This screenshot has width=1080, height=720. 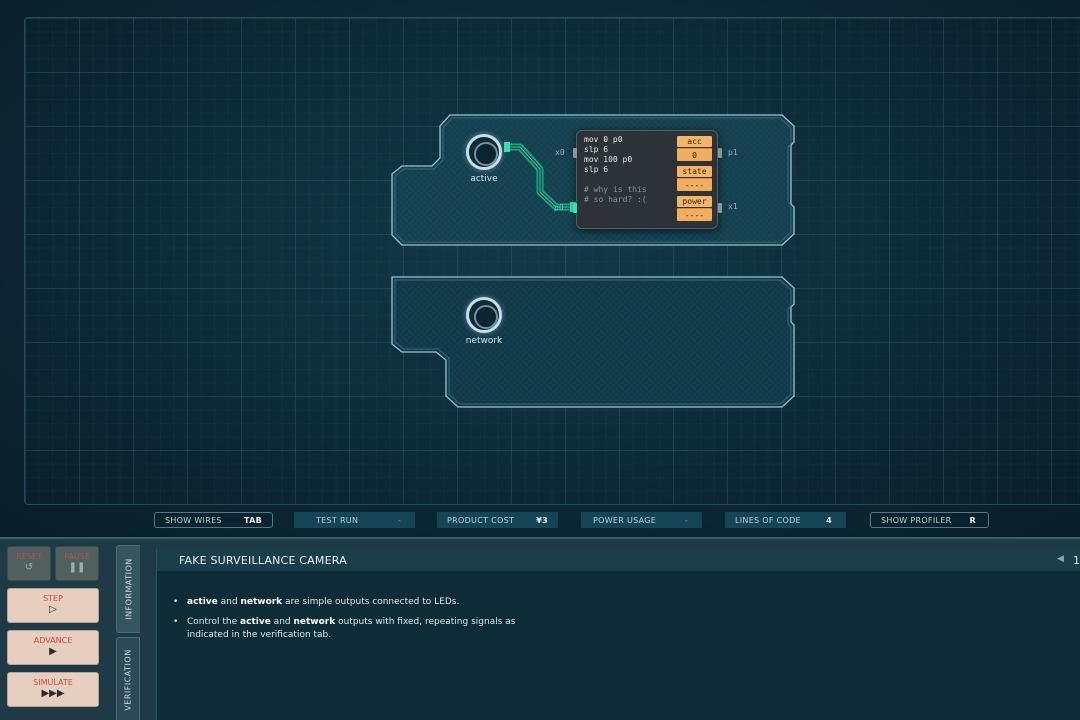 What do you see at coordinates (768, 520) in the screenshot?
I see `lines-of-code-label: LINES OF CODE` at bounding box center [768, 520].